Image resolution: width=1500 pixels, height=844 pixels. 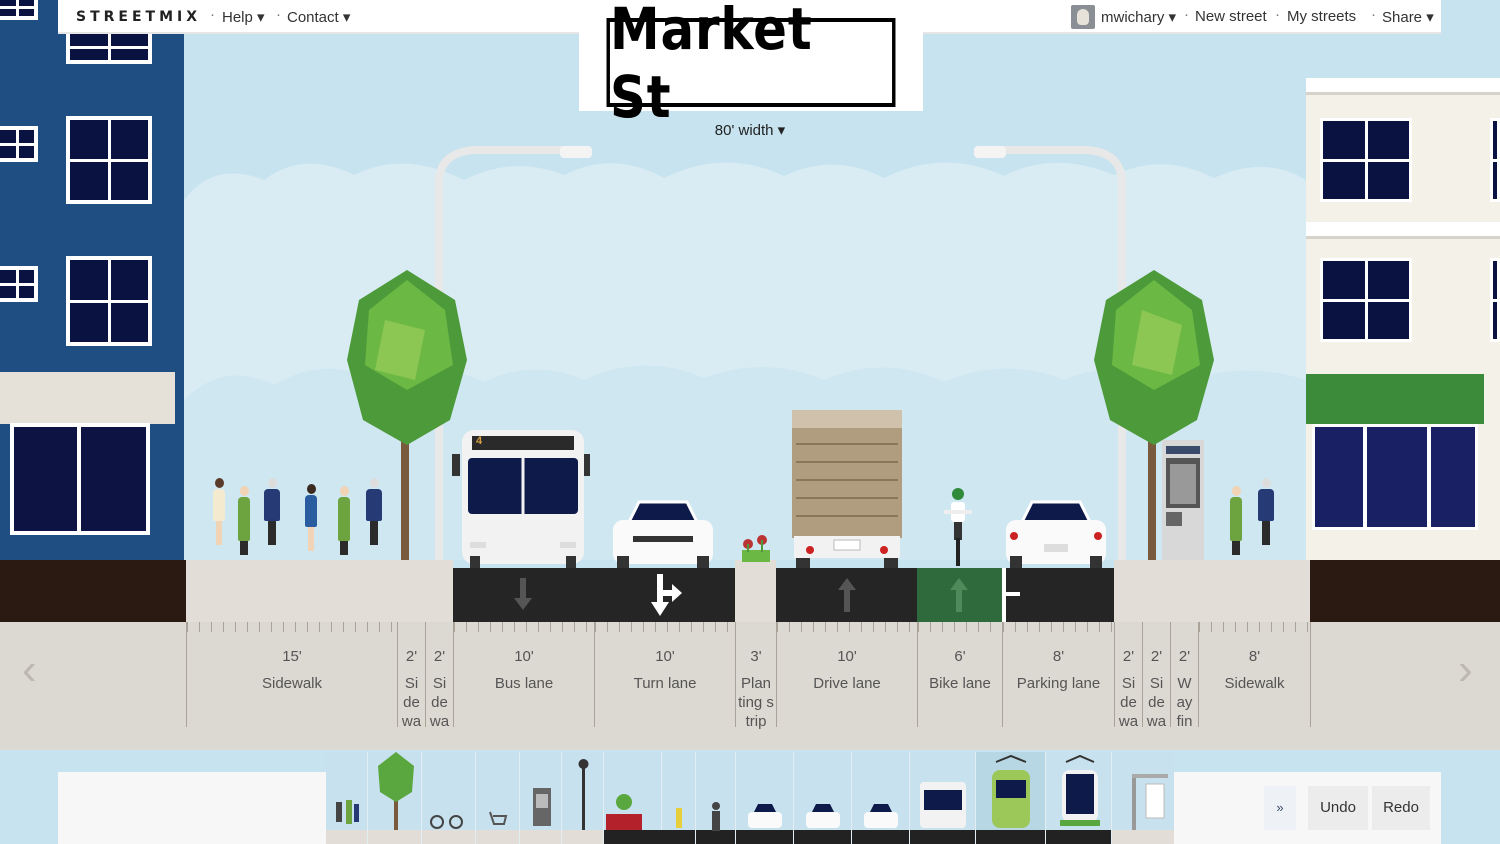 I want to click on wayfinding-kiosk, so click(x=1183, y=500).